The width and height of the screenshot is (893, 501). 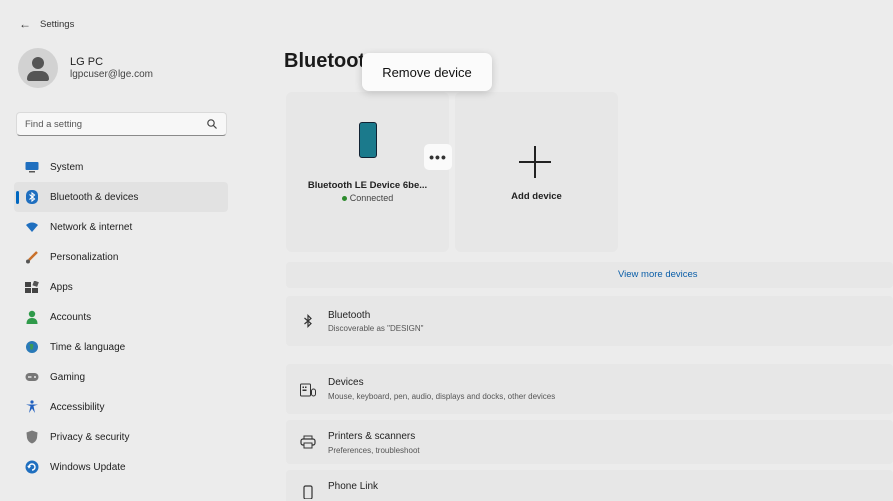 I want to click on bluetooth-icon, so click(x=32, y=197).